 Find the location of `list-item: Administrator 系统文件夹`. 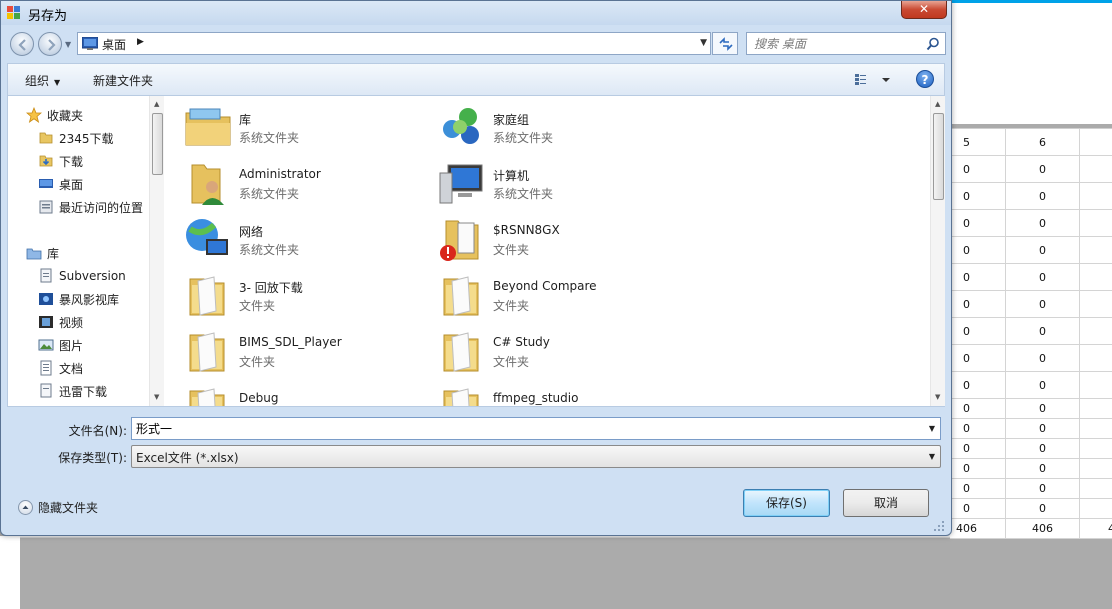

list-item: Administrator 系统文件夹 is located at coordinates (291, 182).